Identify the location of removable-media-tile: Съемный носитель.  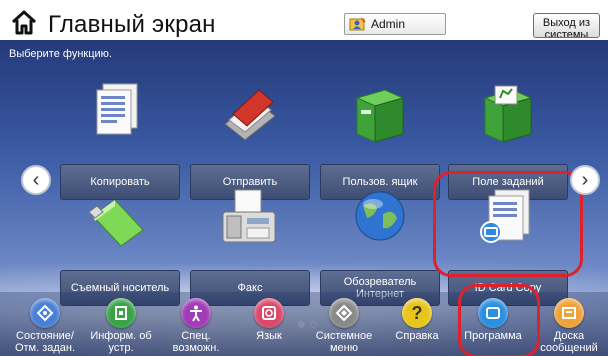
(120, 246).